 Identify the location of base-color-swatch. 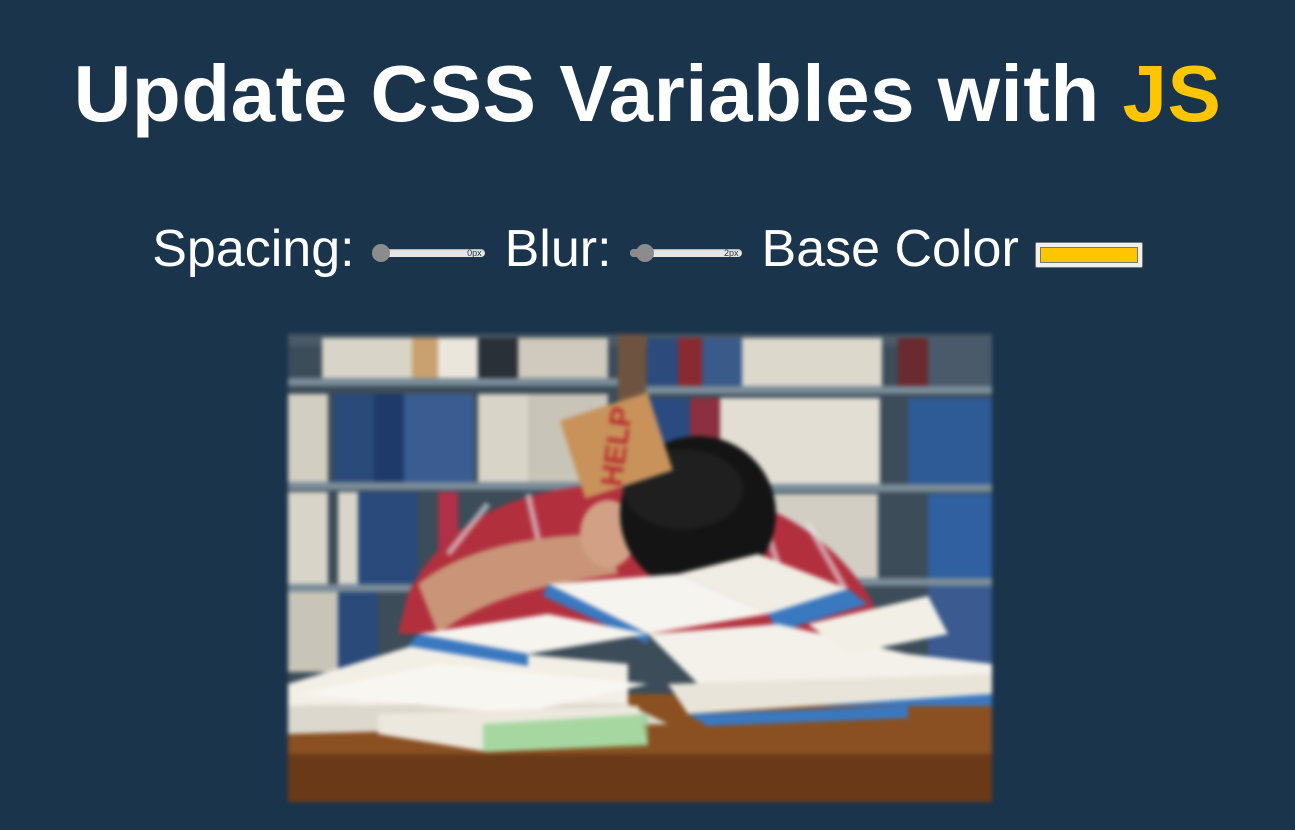
(1088, 255).